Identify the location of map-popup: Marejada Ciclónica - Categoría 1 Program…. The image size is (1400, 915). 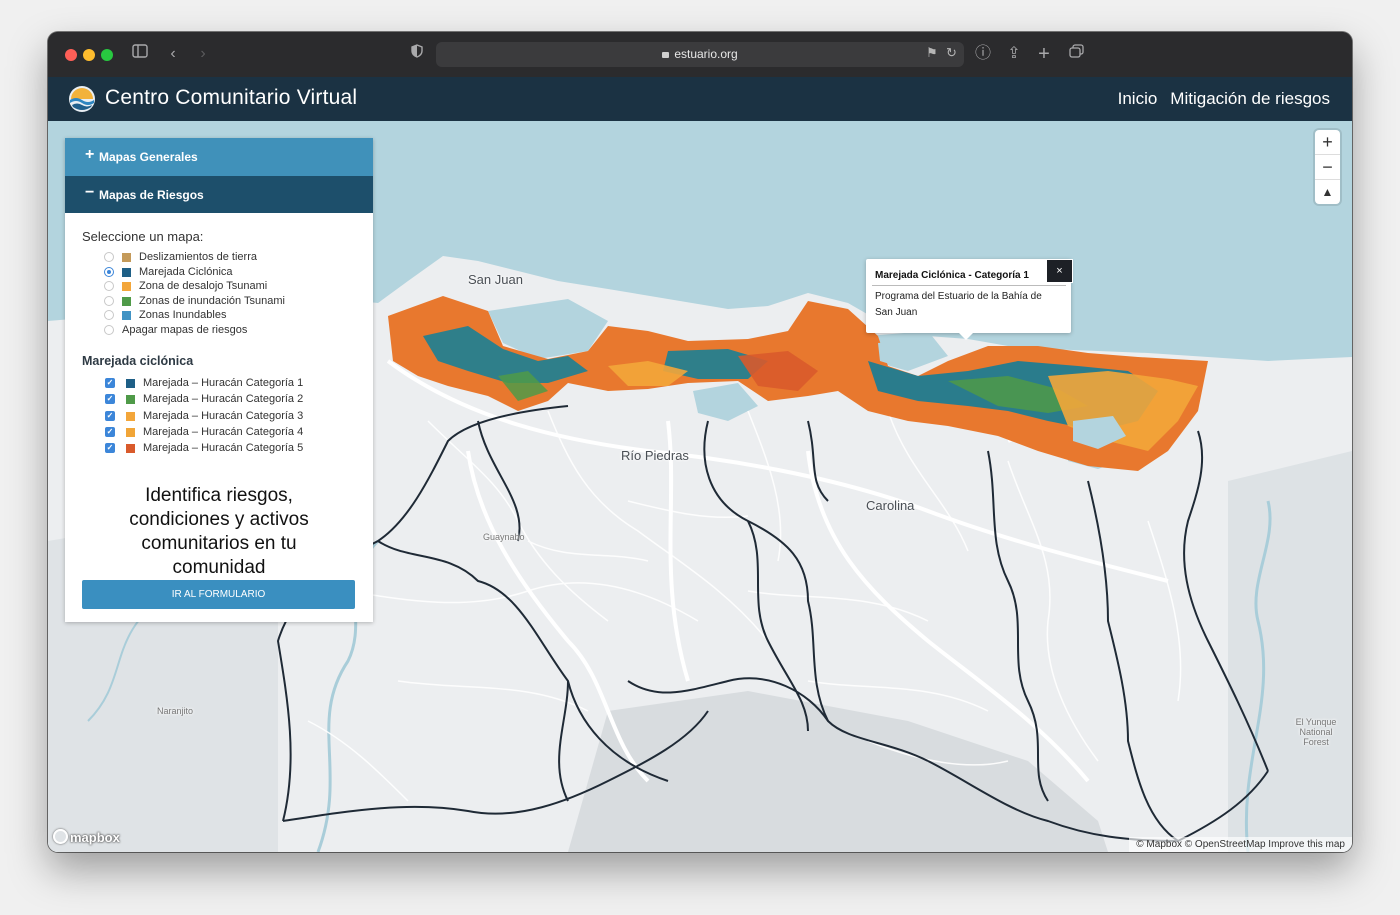
(969, 299).